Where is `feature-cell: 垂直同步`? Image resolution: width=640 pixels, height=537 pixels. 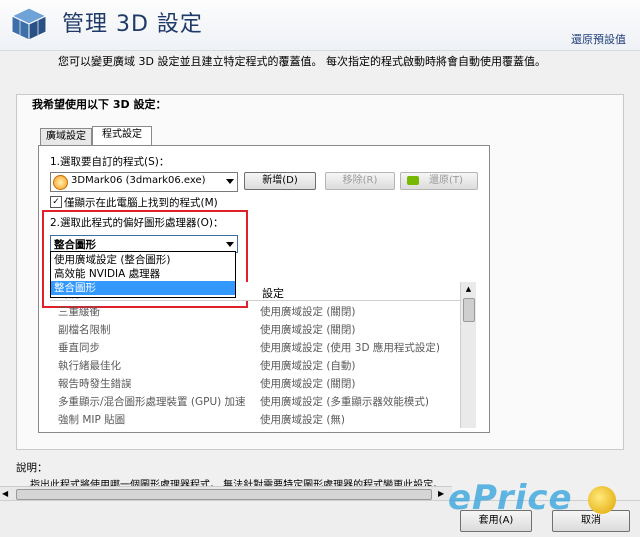
feature-cell: 垂直同步 is located at coordinates (79, 348).